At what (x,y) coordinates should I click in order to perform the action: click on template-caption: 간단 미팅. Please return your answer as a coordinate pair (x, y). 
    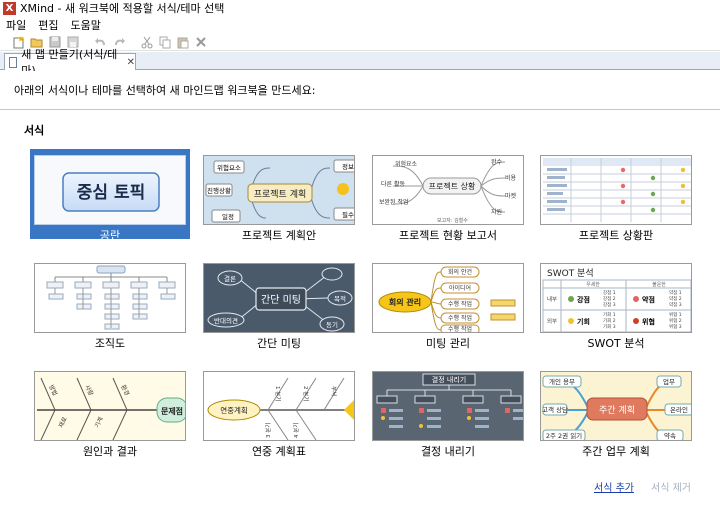
    Looking at the image, I should click on (279, 343).